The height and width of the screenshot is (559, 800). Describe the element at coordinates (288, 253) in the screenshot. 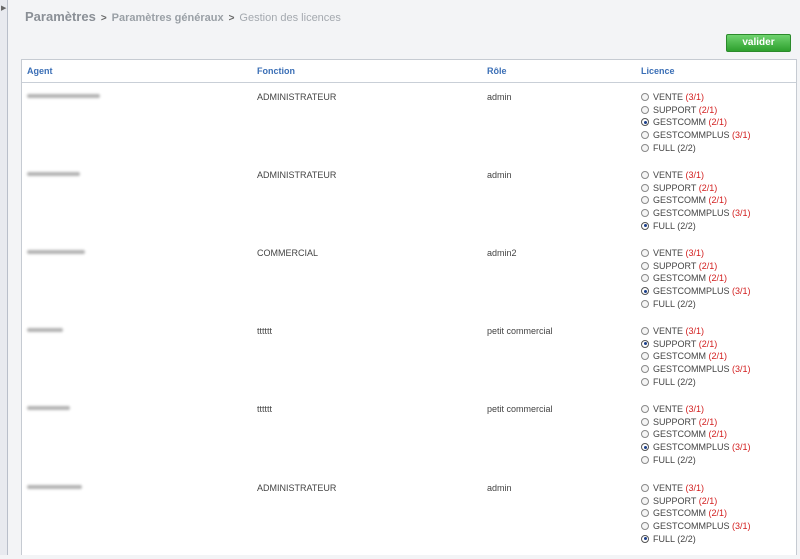

I see `fonction-cell: COMMERCIAL` at that location.